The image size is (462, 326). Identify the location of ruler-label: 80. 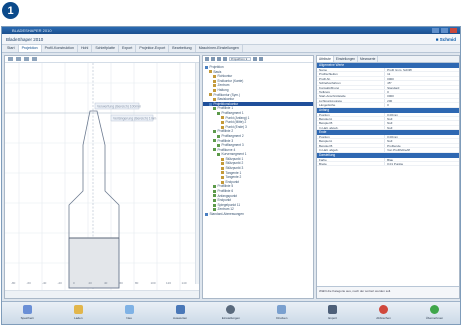
(137, 283).